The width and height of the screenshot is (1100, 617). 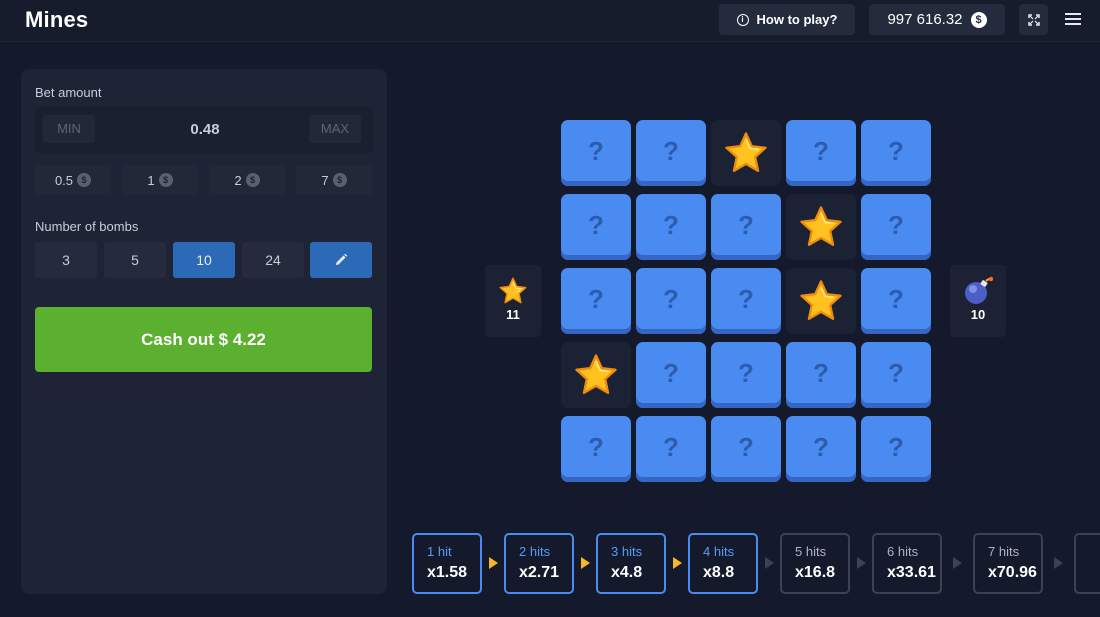 I want to click on max-button: MAX, so click(x=335, y=129).